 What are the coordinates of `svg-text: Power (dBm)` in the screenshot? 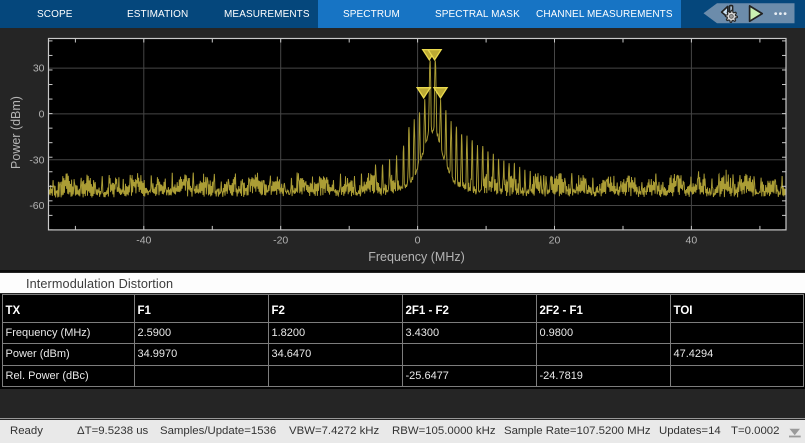 It's located at (16, 132).